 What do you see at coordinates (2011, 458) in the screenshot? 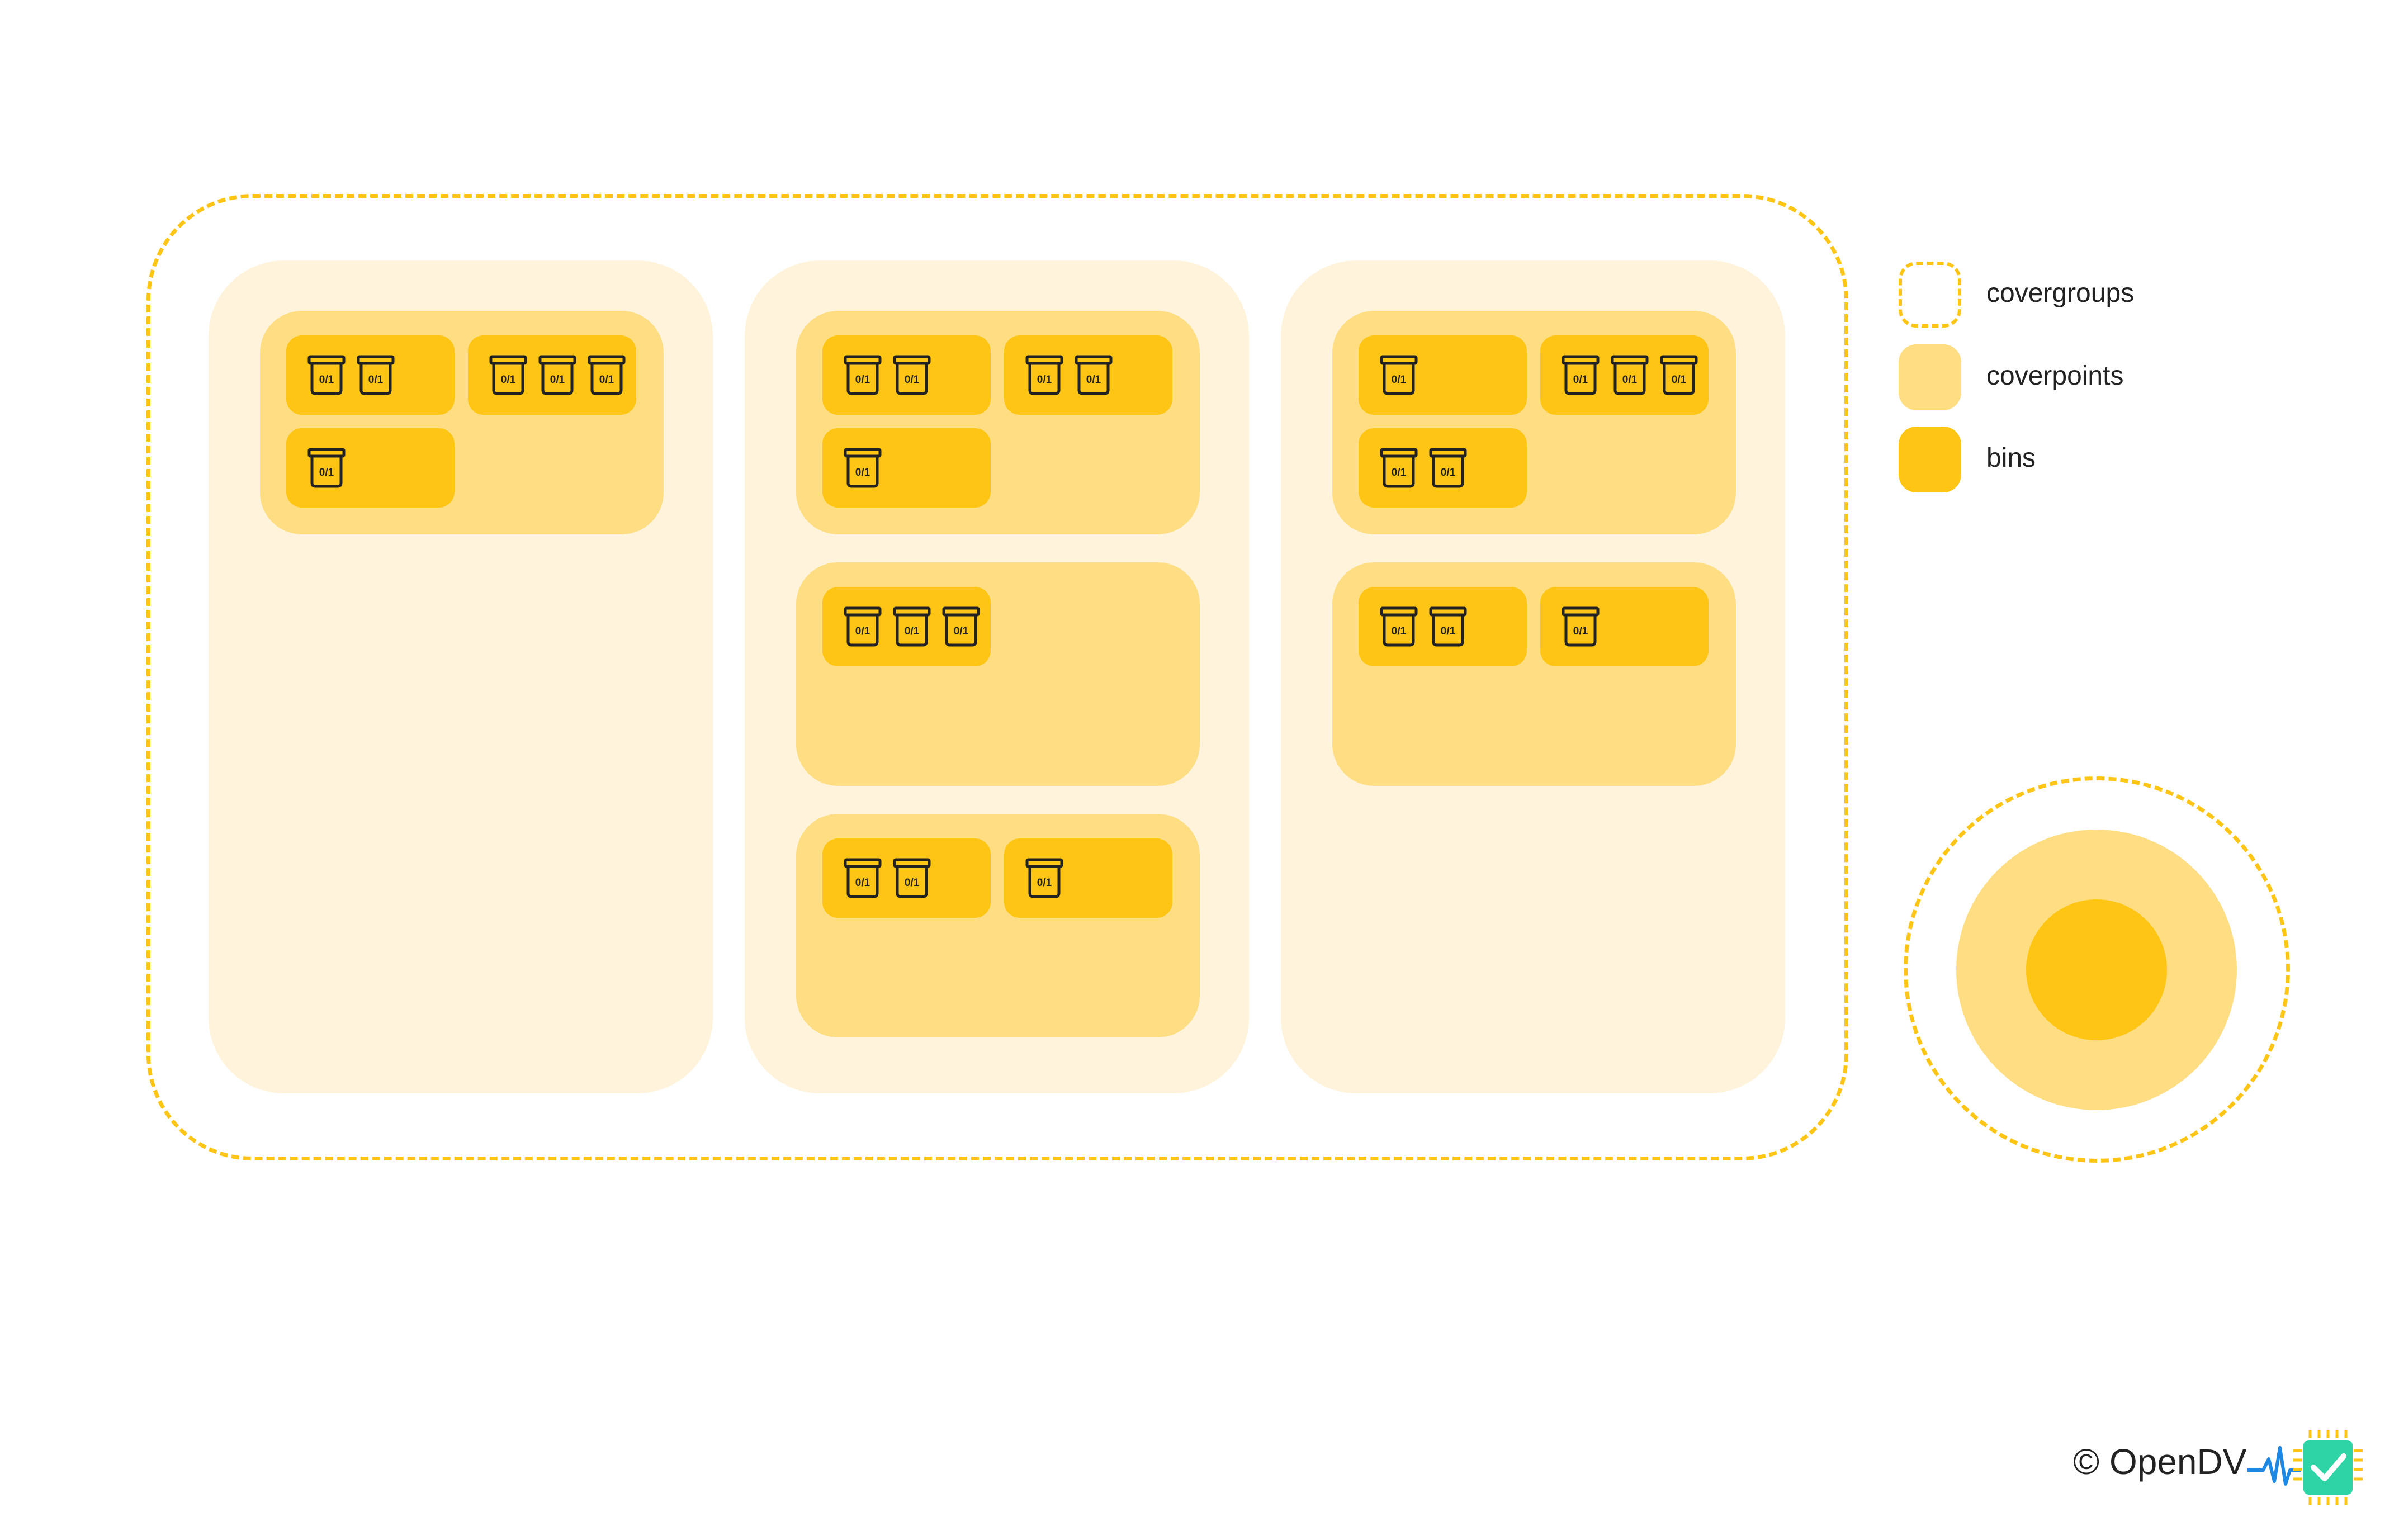
I see `legend-bins-label: bins` at bounding box center [2011, 458].